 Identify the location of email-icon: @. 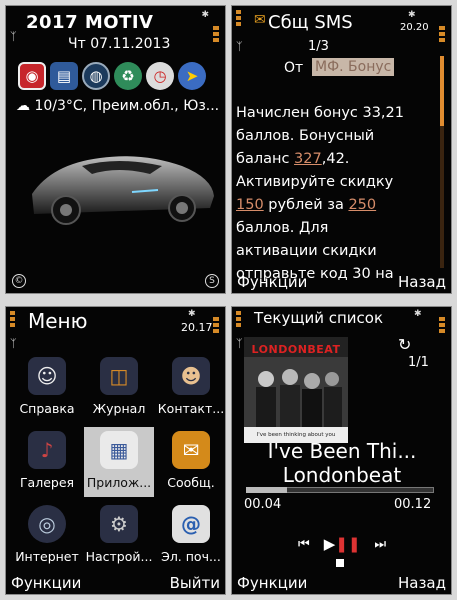
(191, 524).